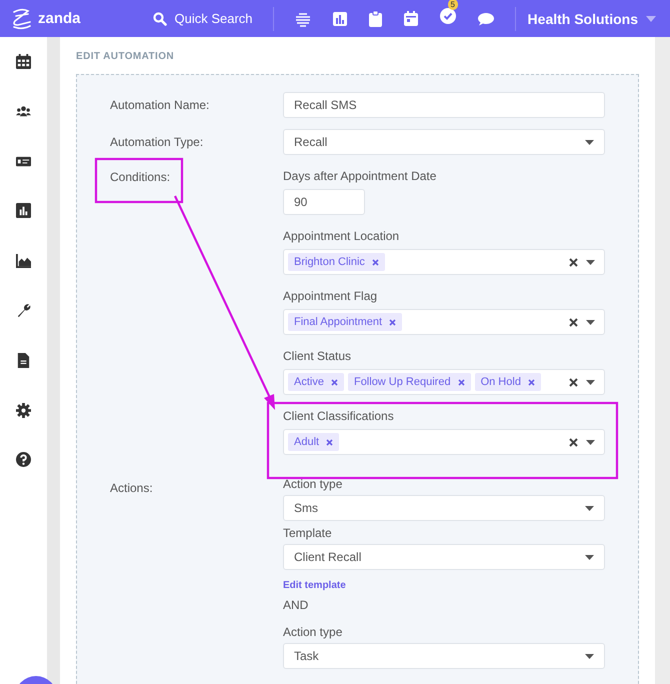 The width and height of the screenshot is (670, 684). Describe the element at coordinates (296, 605) in the screenshot. I see `connector-text: AND` at that location.